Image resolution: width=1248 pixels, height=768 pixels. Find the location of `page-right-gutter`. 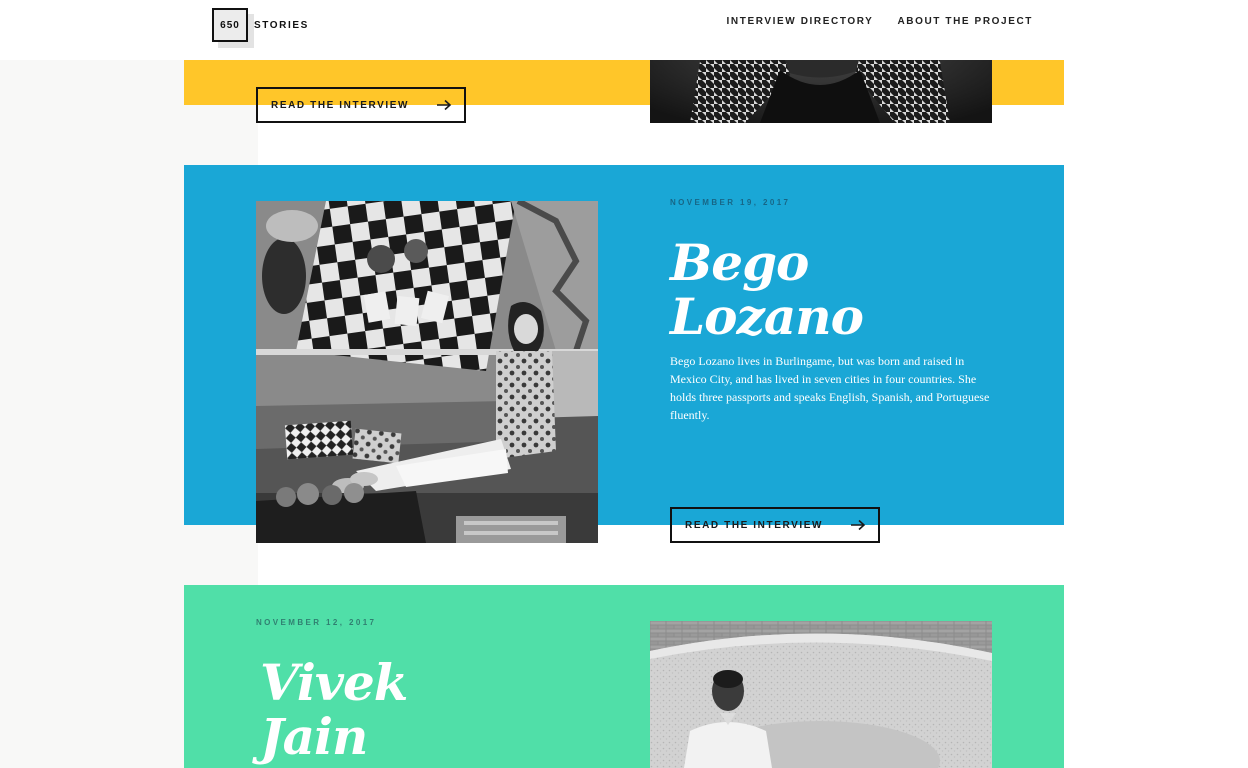

page-right-gutter is located at coordinates (1156, 414).